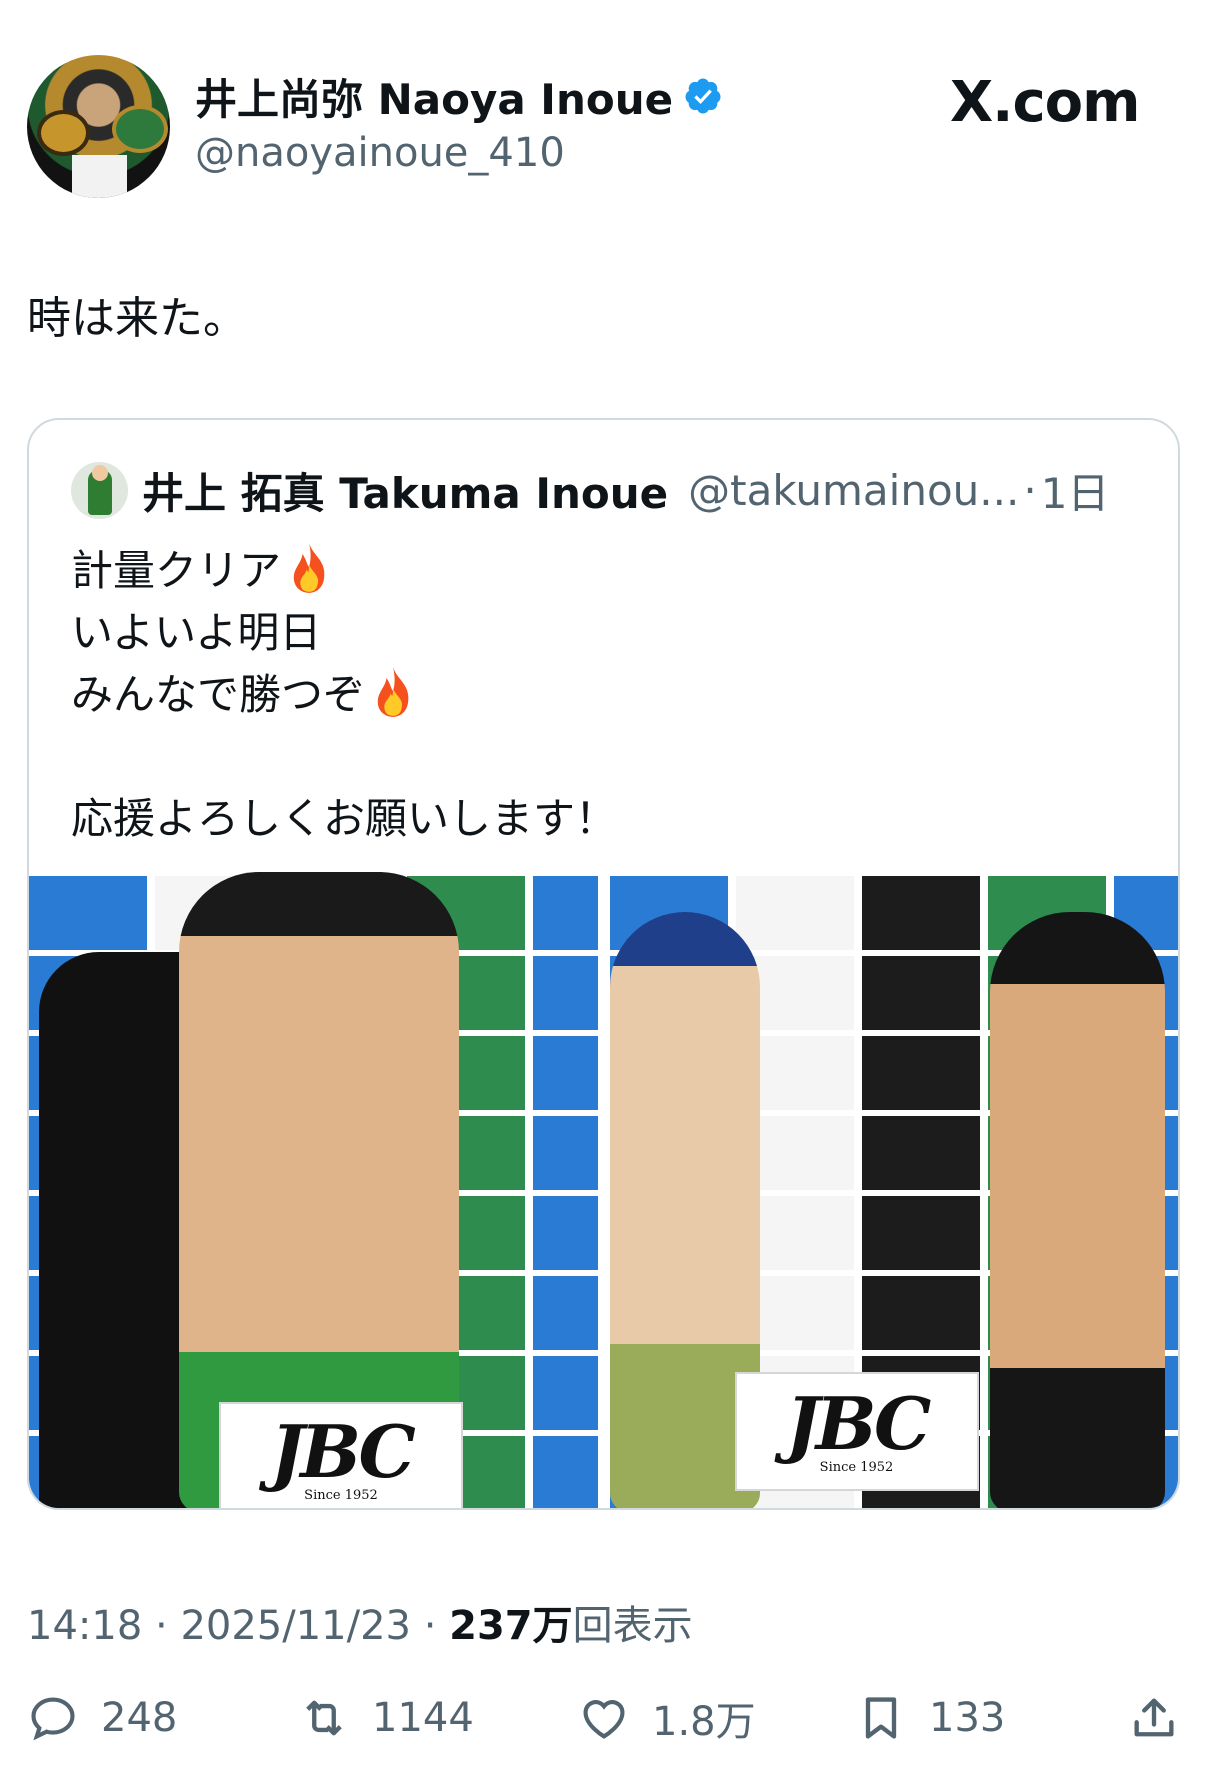  Describe the element at coordinates (84, 1626) in the screenshot. I see `post-time: 14:18` at that location.